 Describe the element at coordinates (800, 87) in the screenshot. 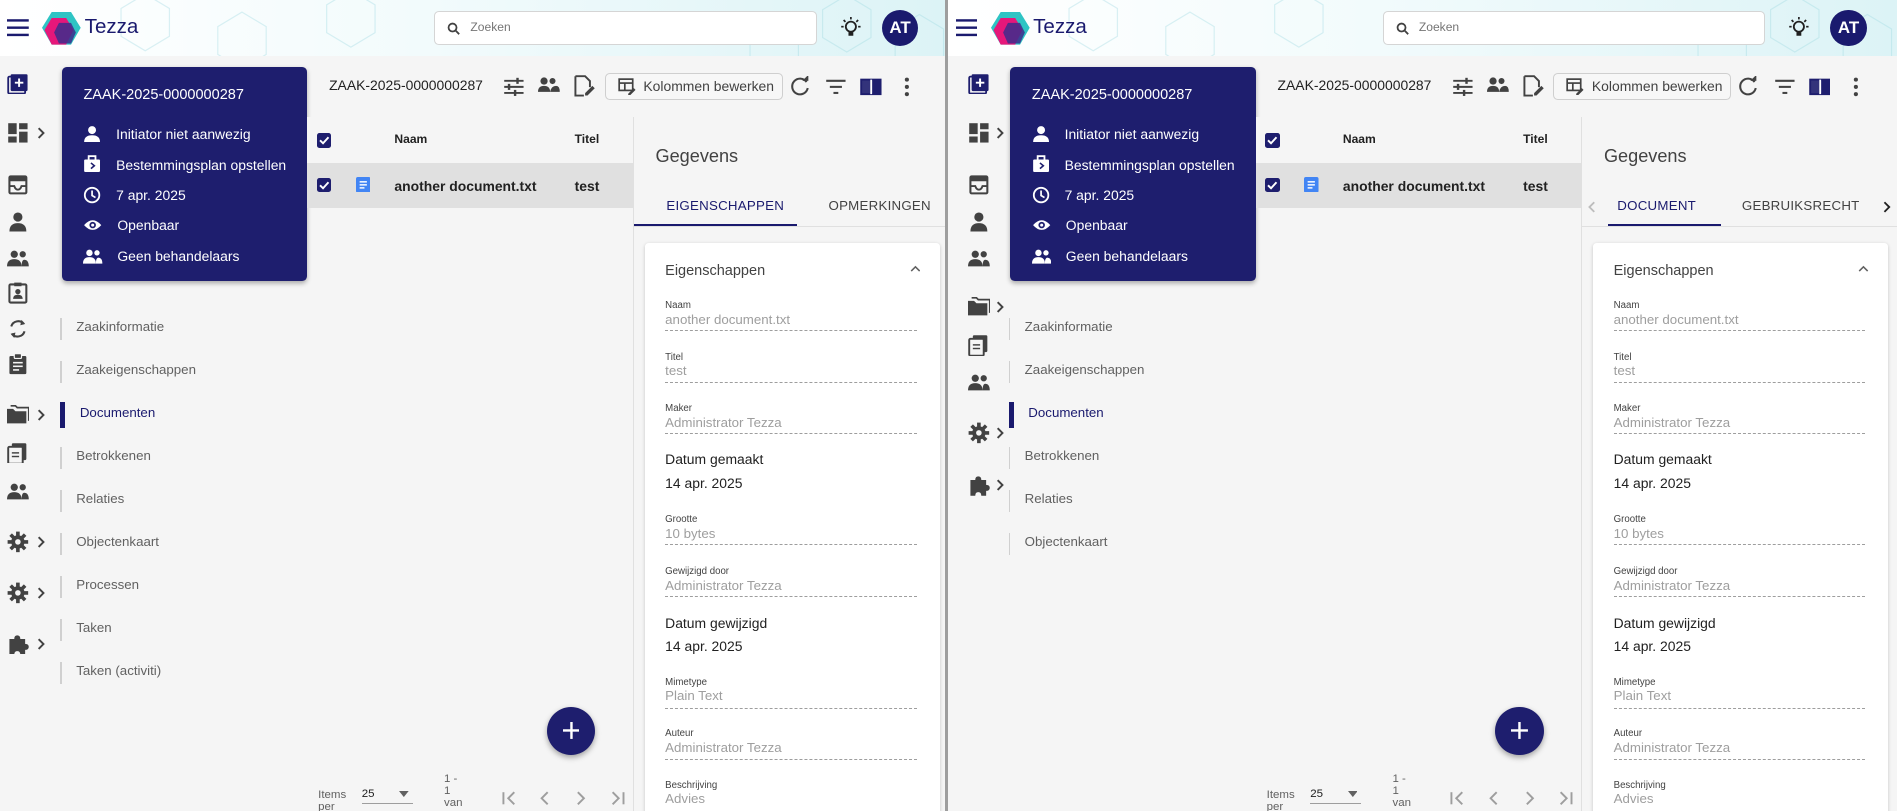

I see `refresh-icon` at that location.